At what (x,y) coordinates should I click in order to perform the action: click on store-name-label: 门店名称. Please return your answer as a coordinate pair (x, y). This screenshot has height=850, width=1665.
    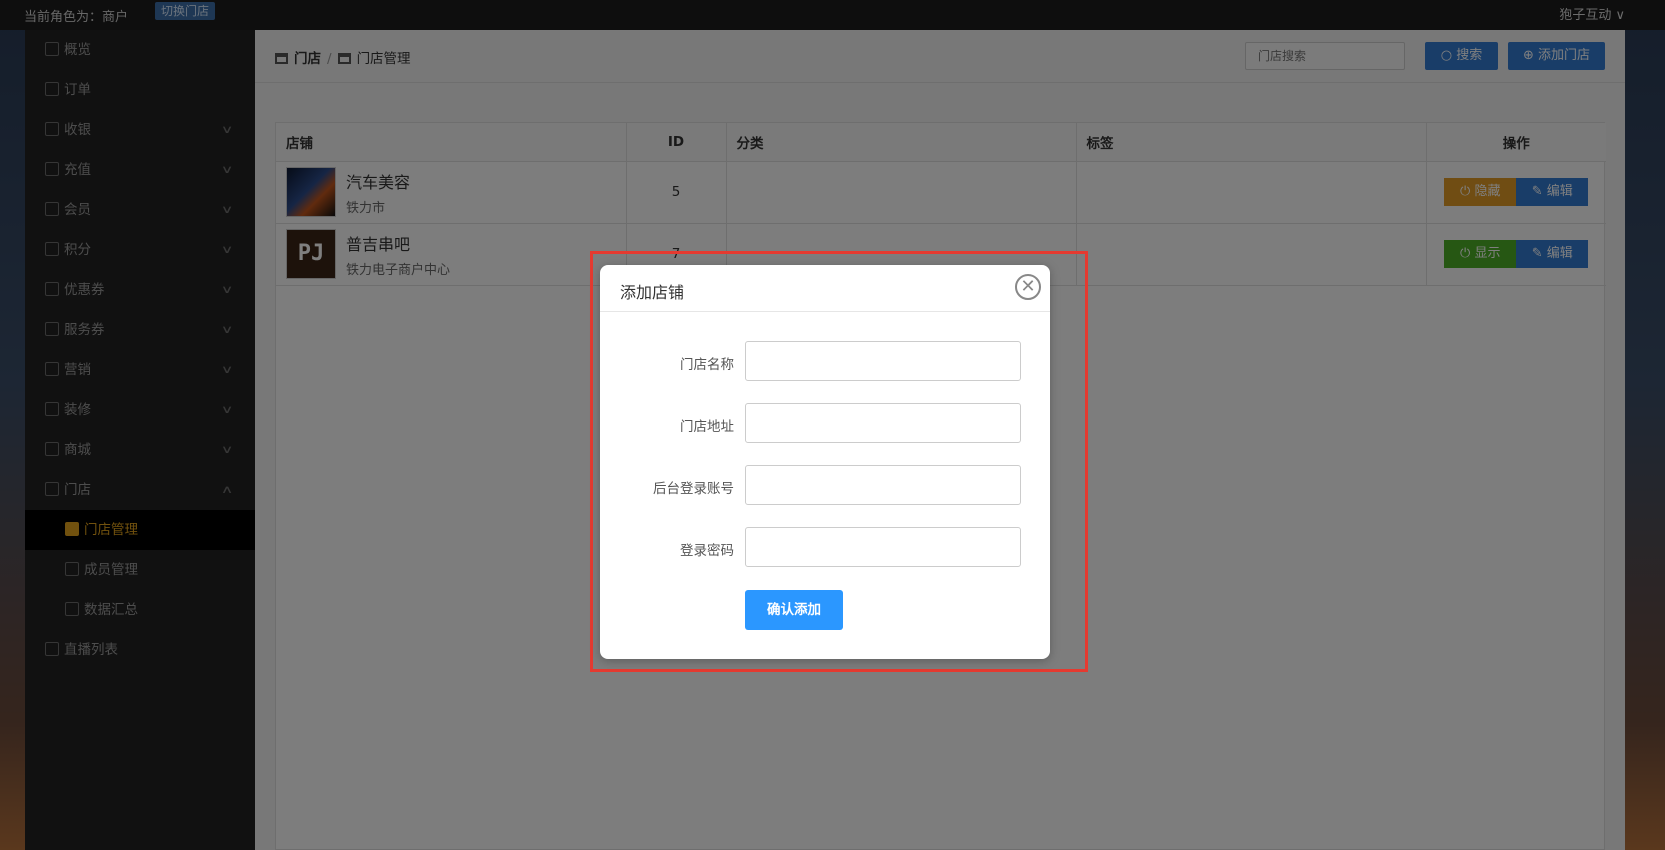
    Looking at the image, I should click on (707, 365).